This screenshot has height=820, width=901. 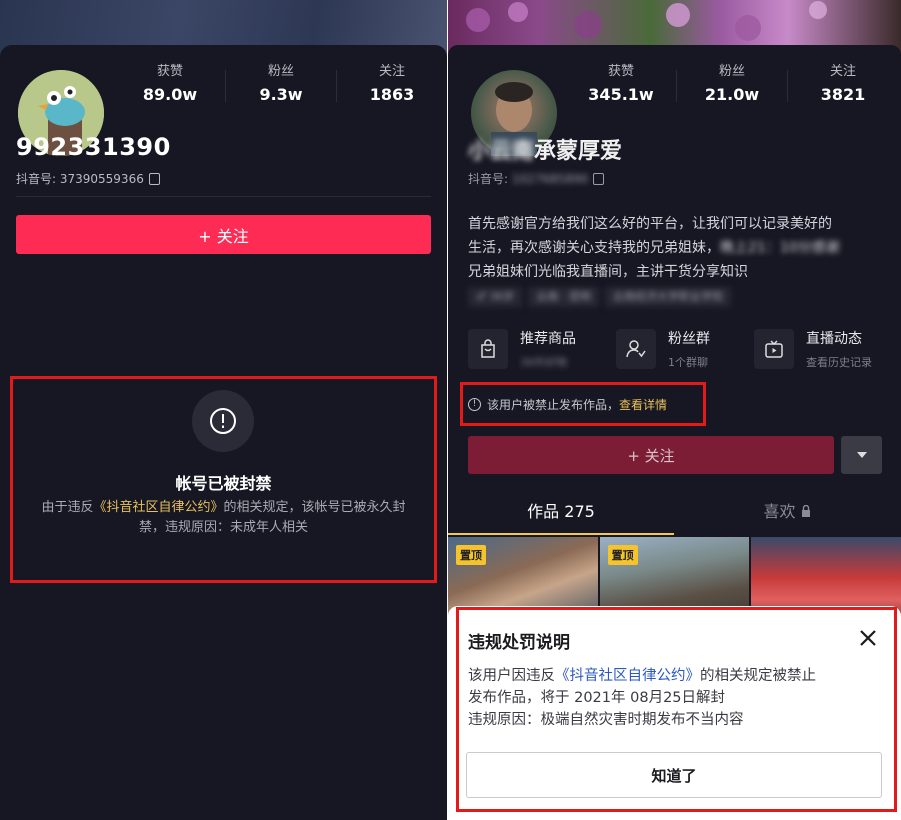 What do you see at coordinates (843, 82) in the screenshot?
I see `stat-following: 关注 3821` at bounding box center [843, 82].